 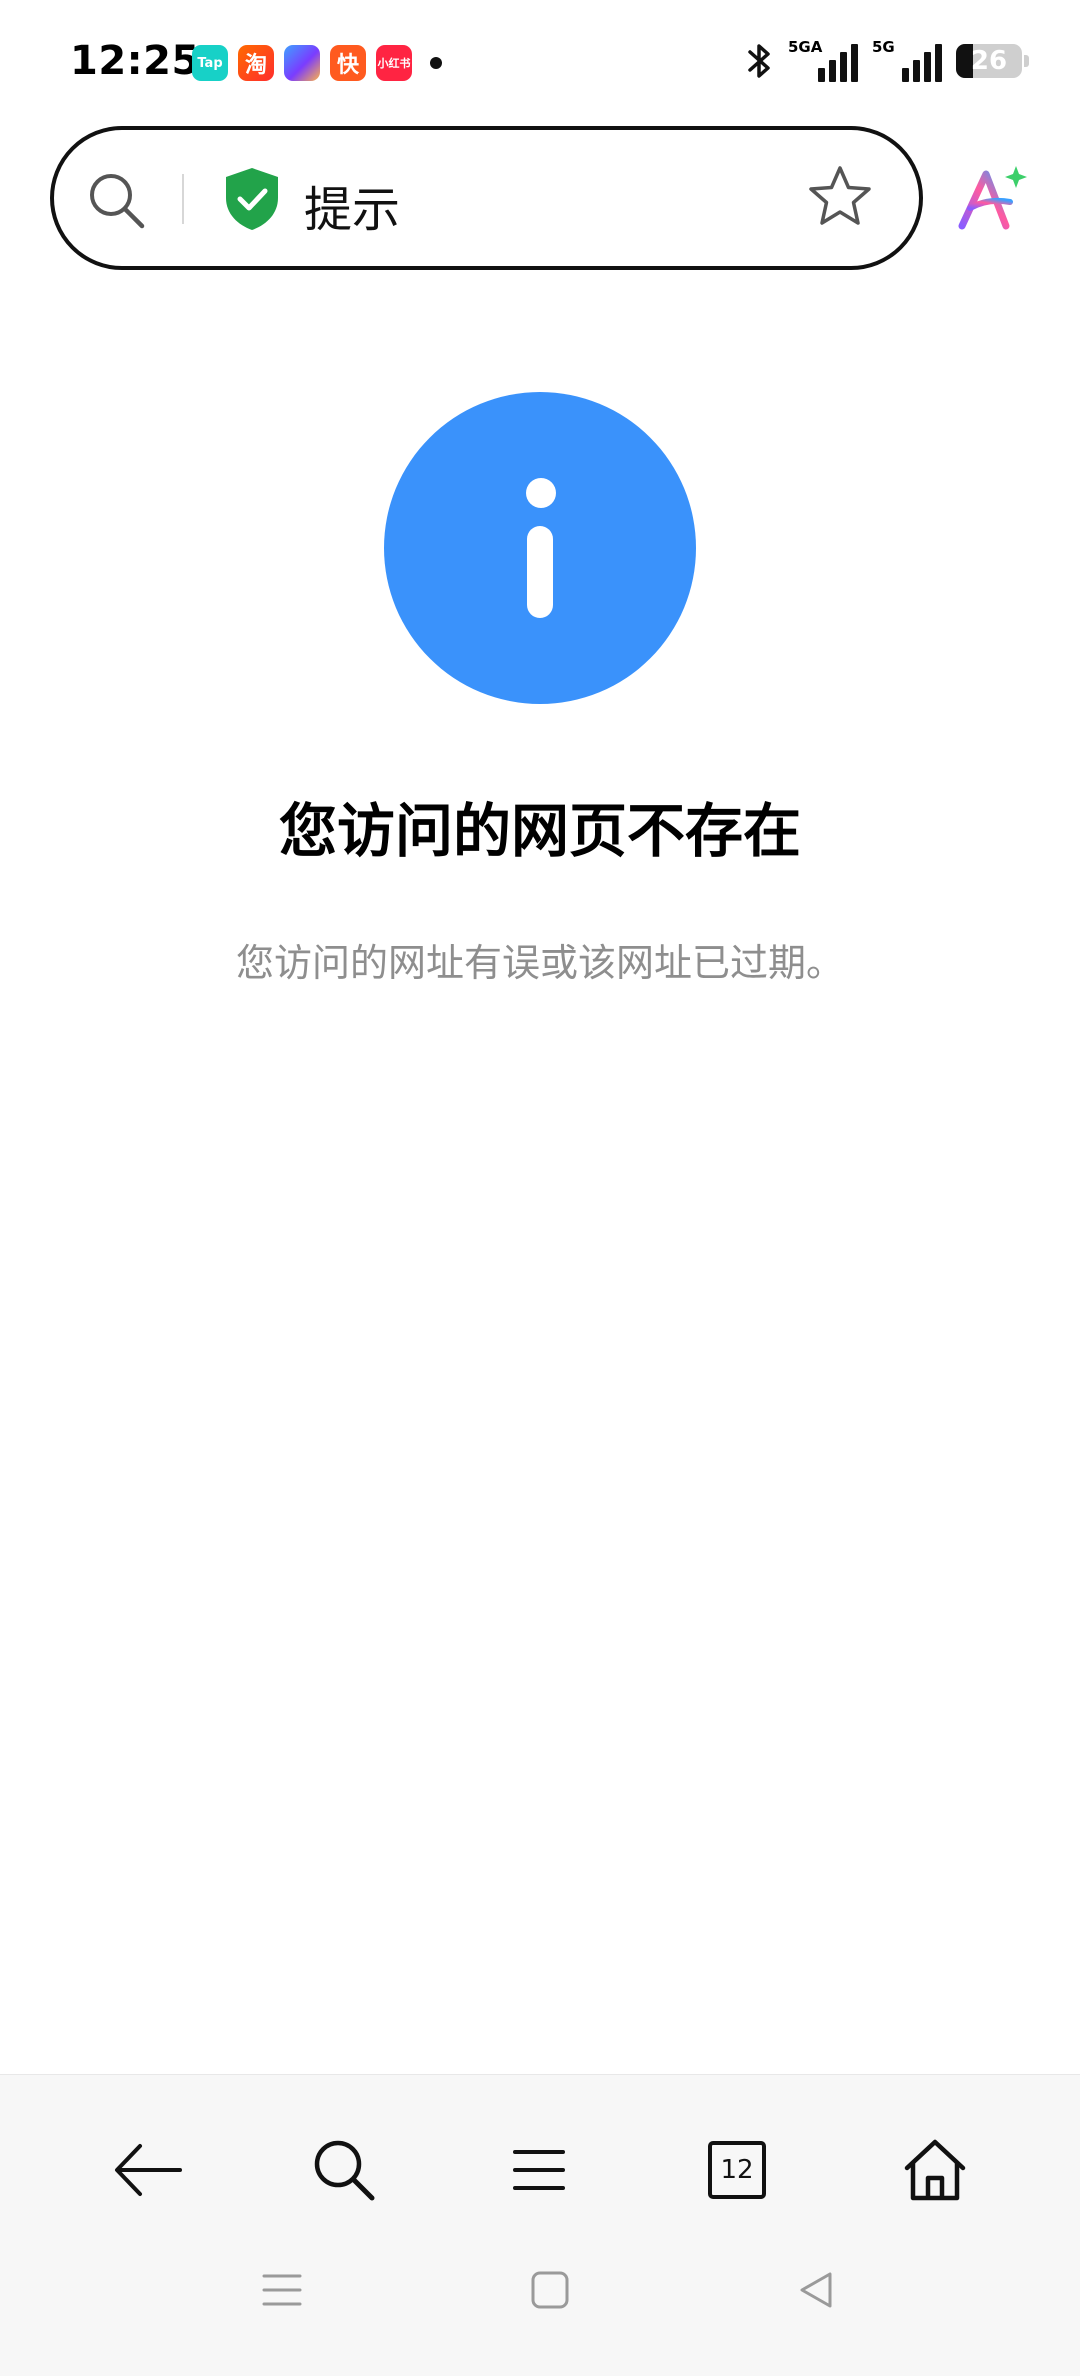 I want to click on error-description: 您访问的网址有误或该网址已过期。, so click(x=539, y=963).